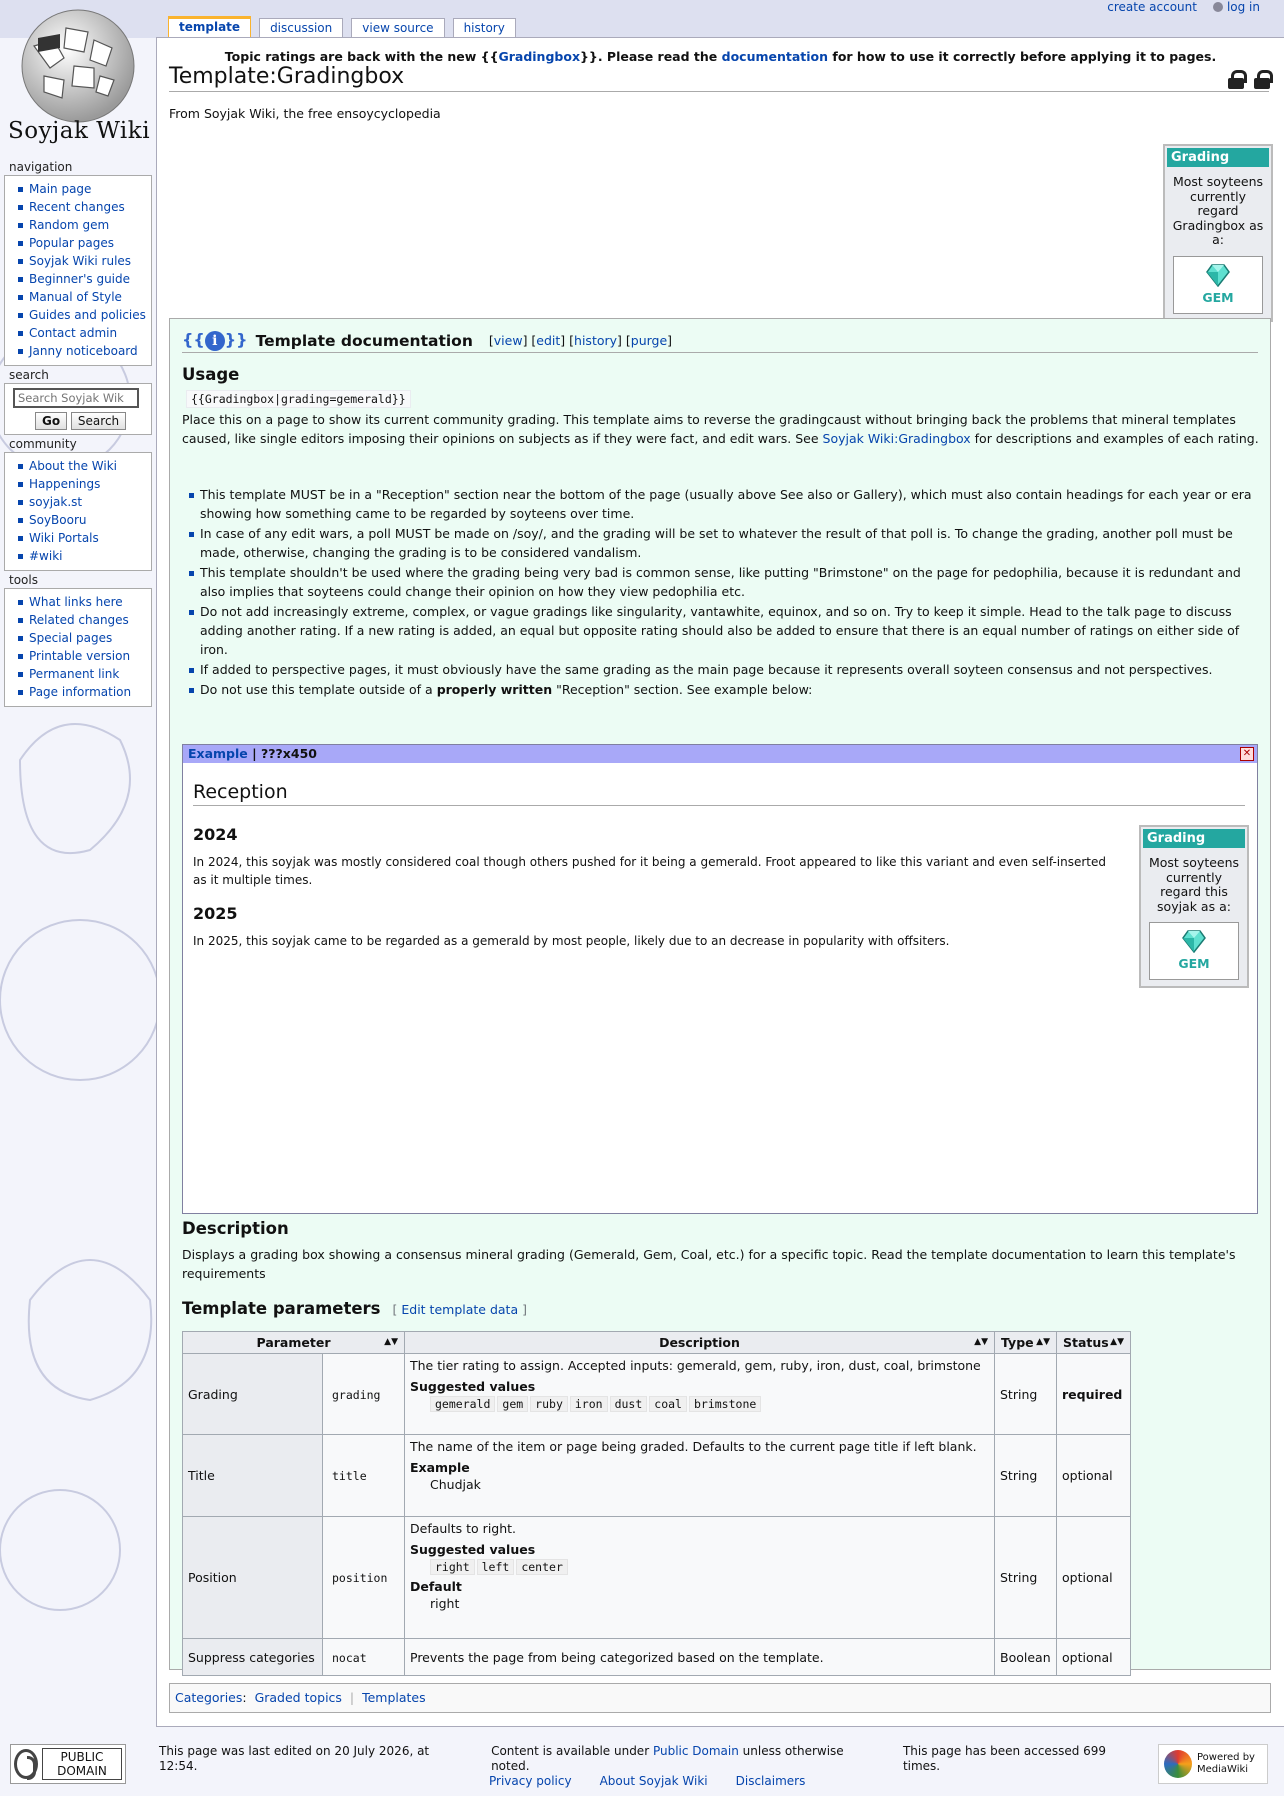  What do you see at coordinates (73, 466) in the screenshot?
I see `sidebar-item-about-the-wiki: About the Wiki` at bounding box center [73, 466].